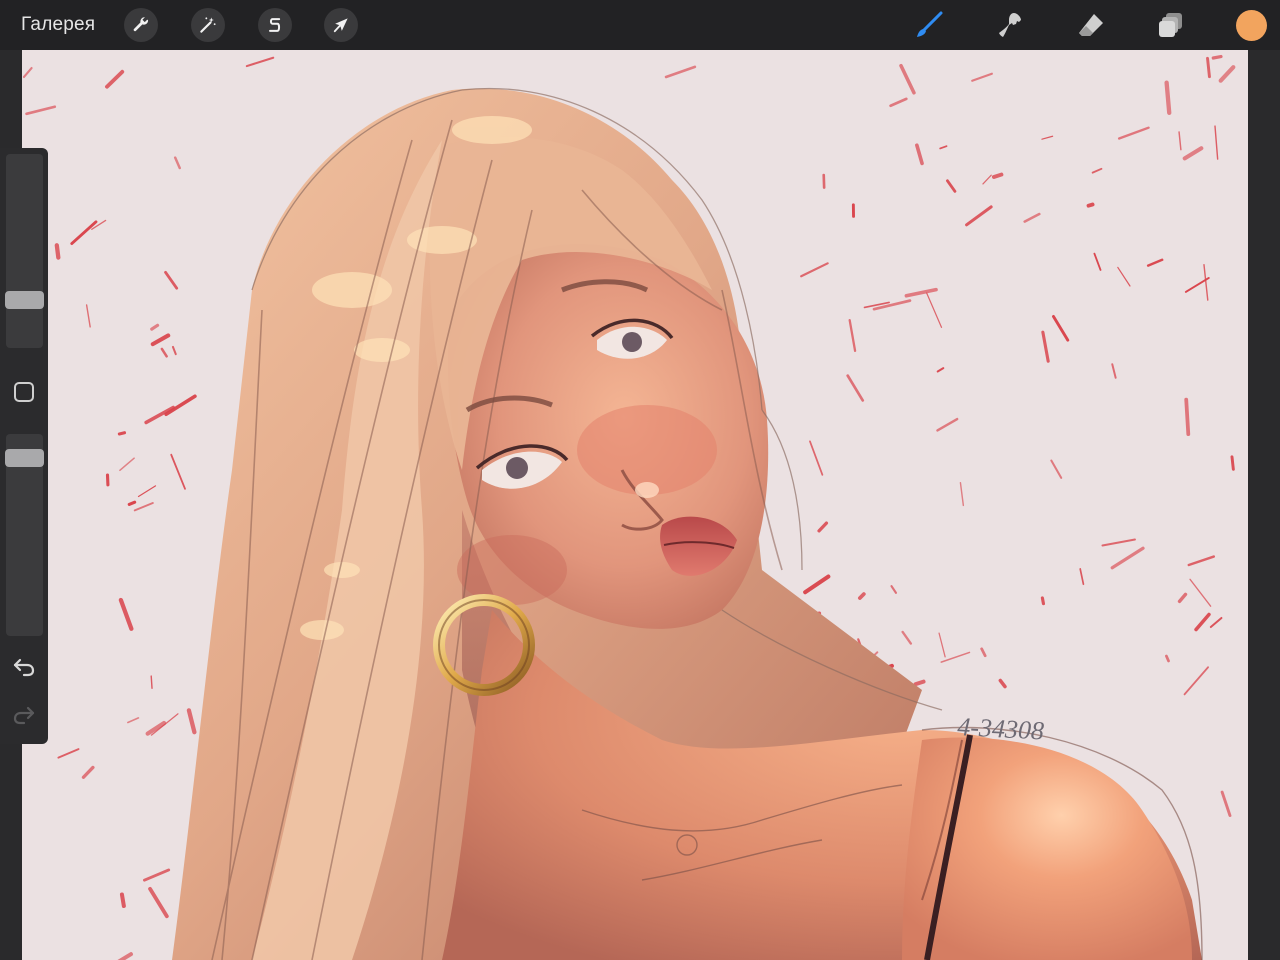 This screenshot has height=960, width=1280. What do you see at coordinates (24, 457) in the screenshot?
I see `opacity-slider-thumb` at bounding box center [24, 457].